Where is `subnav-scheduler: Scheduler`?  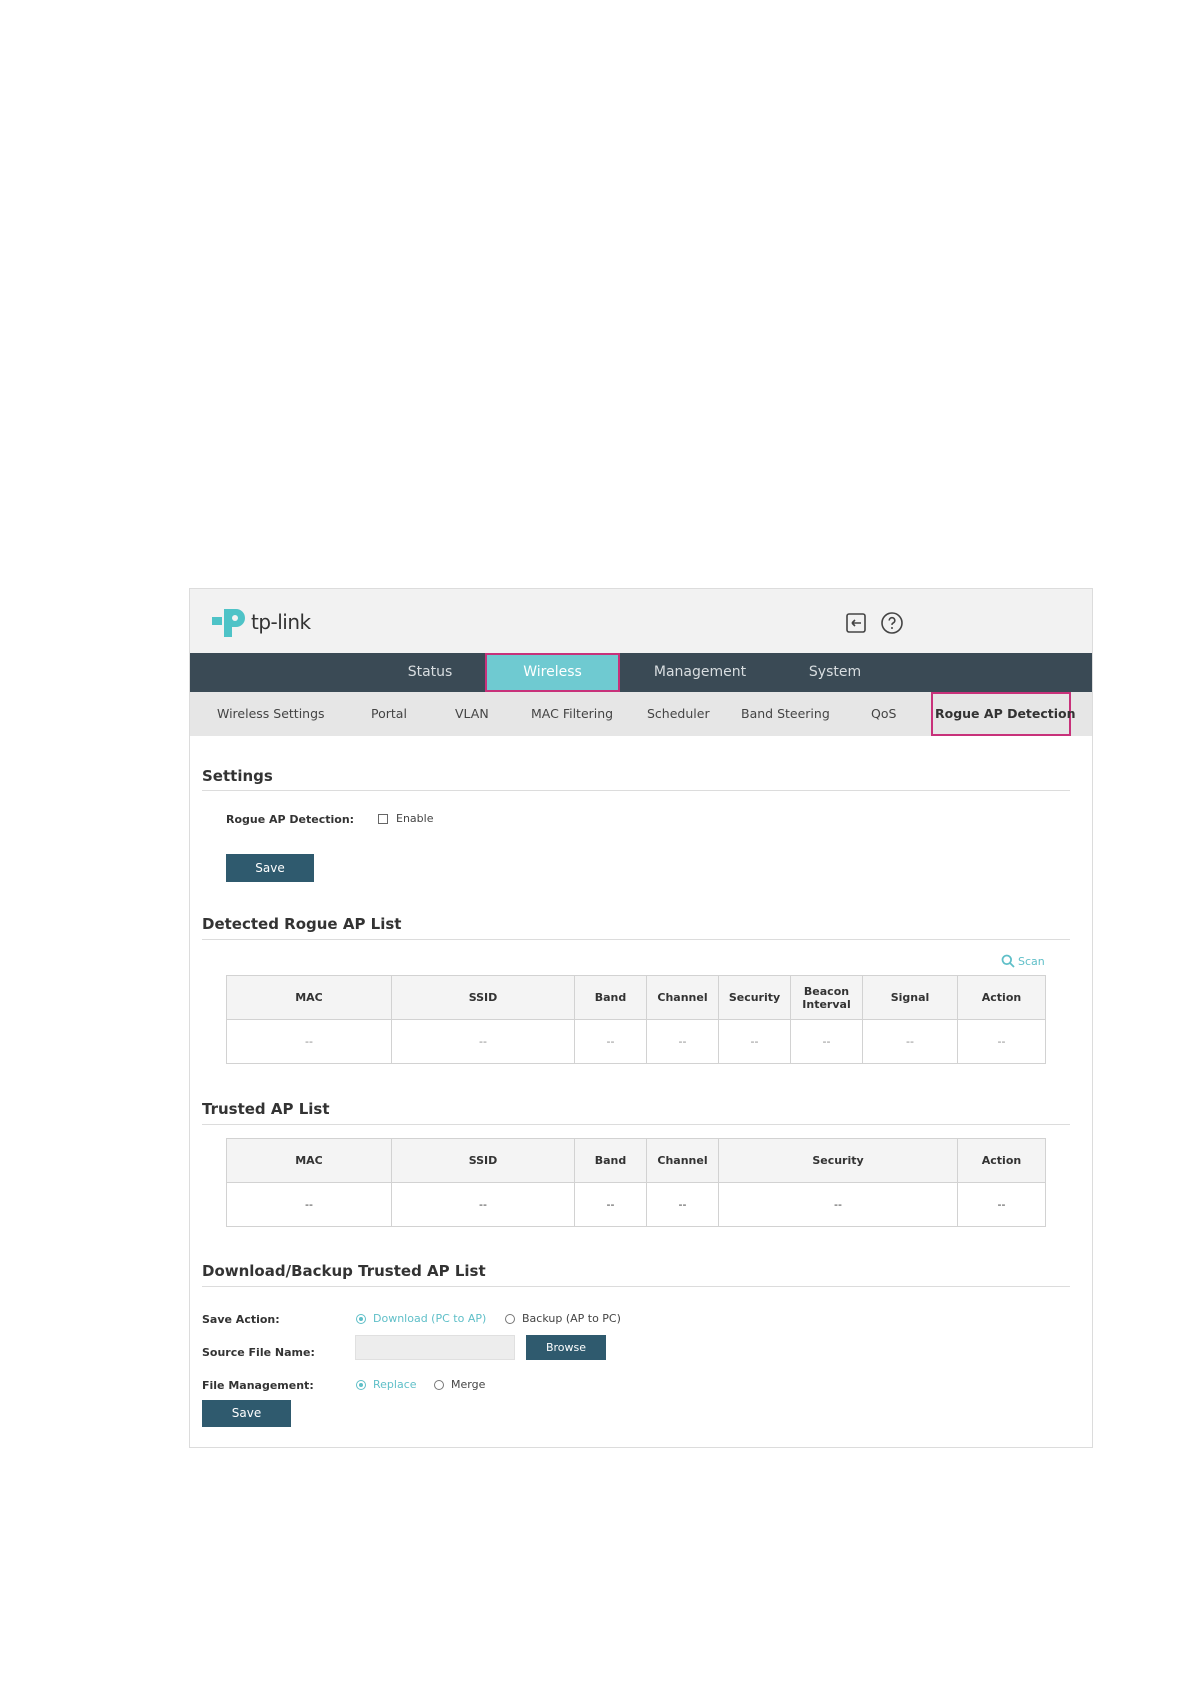 subnav-scheduler: Scheduler is located at coordinates (678, 714).